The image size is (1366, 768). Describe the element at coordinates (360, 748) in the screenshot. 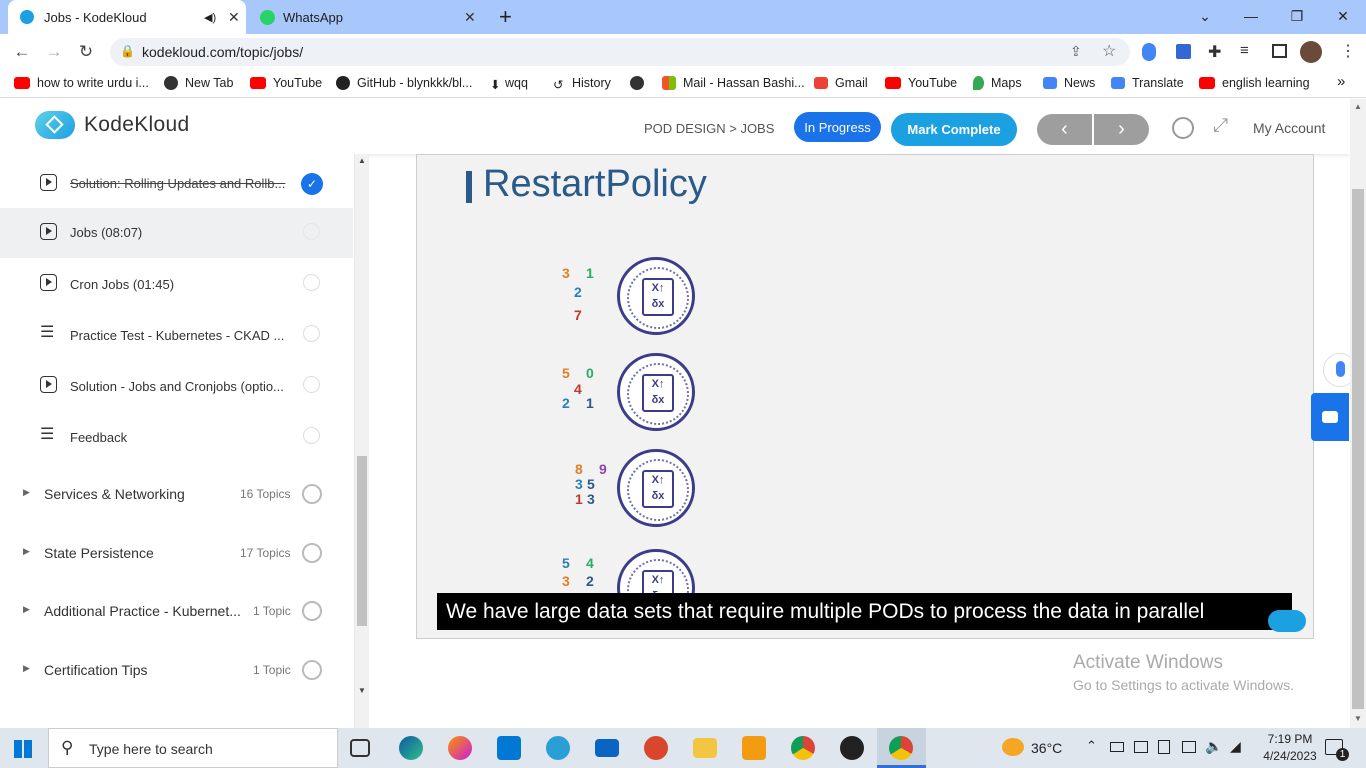

I see `task-view-icon` at that location.